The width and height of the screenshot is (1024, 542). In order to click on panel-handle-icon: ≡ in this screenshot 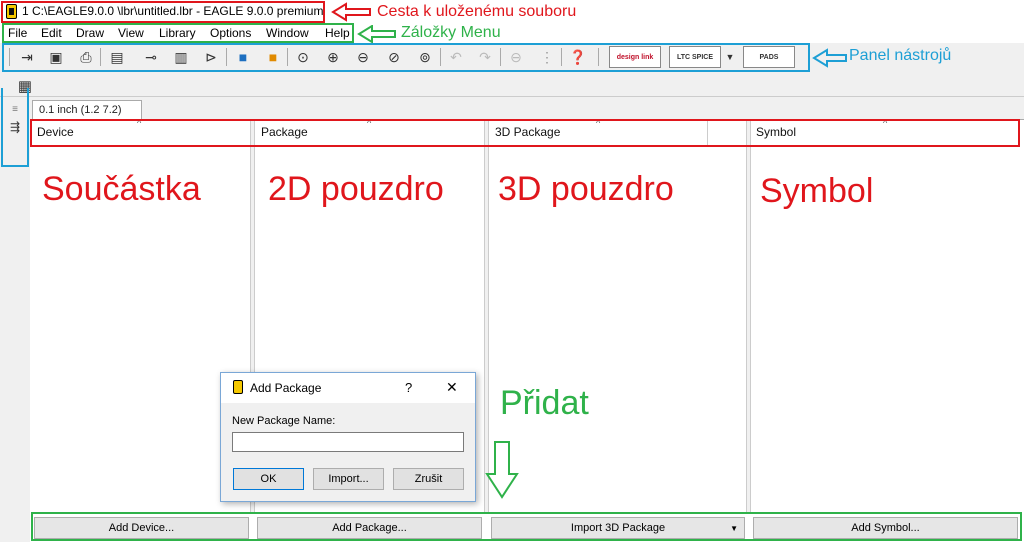, I will do `click(15, 109)`.